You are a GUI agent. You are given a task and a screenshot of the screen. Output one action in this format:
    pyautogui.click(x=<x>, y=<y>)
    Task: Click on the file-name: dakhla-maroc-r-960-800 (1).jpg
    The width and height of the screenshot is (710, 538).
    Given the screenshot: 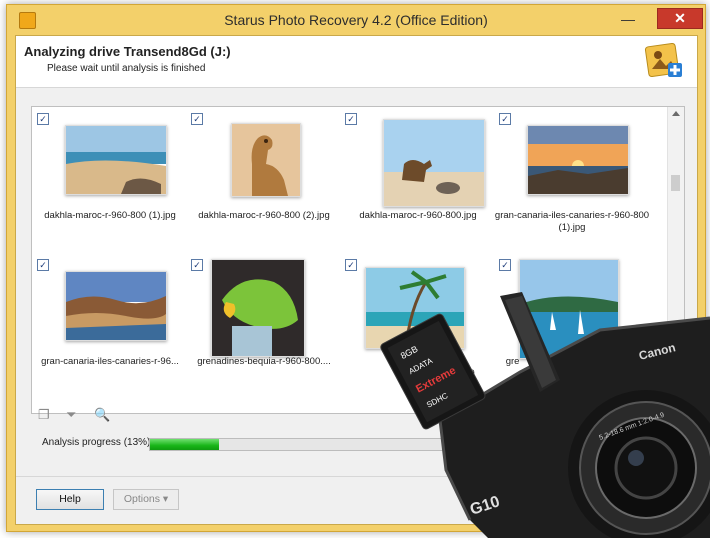 What is the action you would take?
    pyautogui.click(x=110, y=215)
    